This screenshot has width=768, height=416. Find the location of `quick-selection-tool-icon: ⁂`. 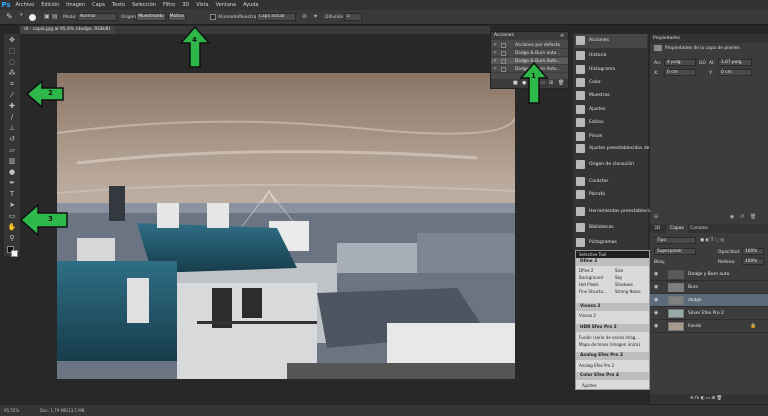

quick-selection-tool-icon: ⁂ is located at coordinates (12, 73).